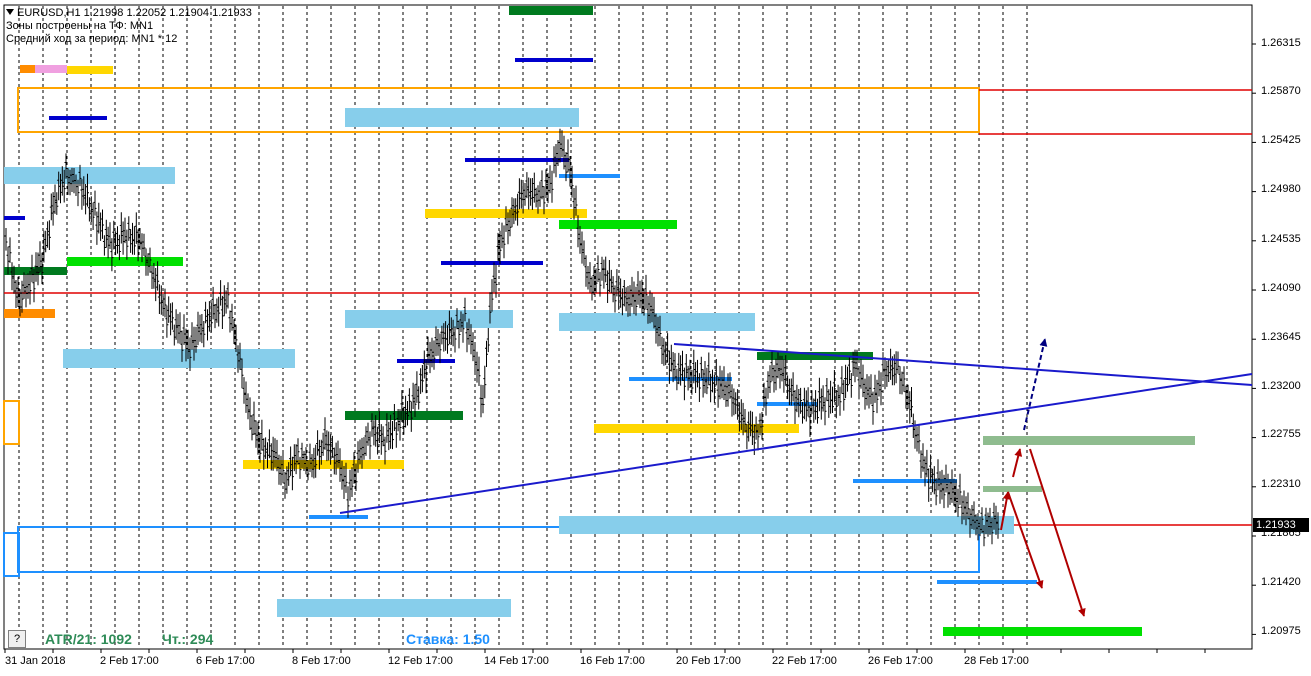 The image size is (1311, 676). Describe the element at coordinates (1281, 484) in the screenshot. I see `price-label: 1.22310` at that location.